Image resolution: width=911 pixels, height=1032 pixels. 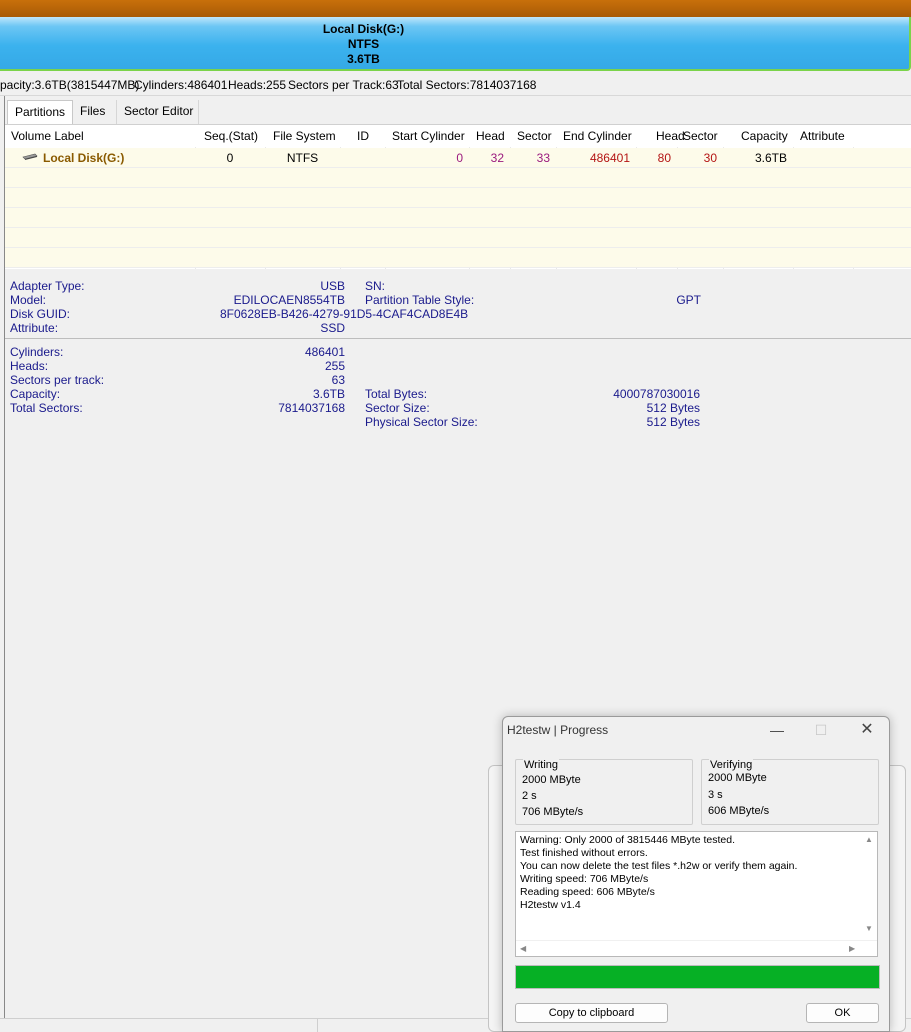 What do you see at coordinates (420, 300) in the screenshot?
I see `partition-table-style-label: Partition Table Style:` at bounding box center [420, 300].